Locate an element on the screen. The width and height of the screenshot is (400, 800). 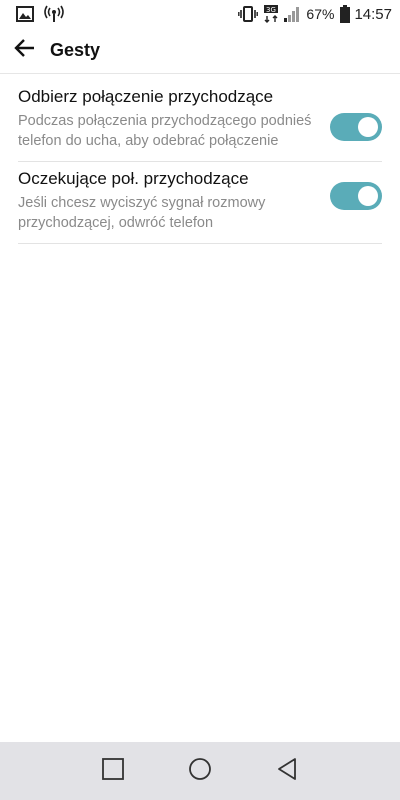
svg-text: 3G is located at coordinates (271, 10).